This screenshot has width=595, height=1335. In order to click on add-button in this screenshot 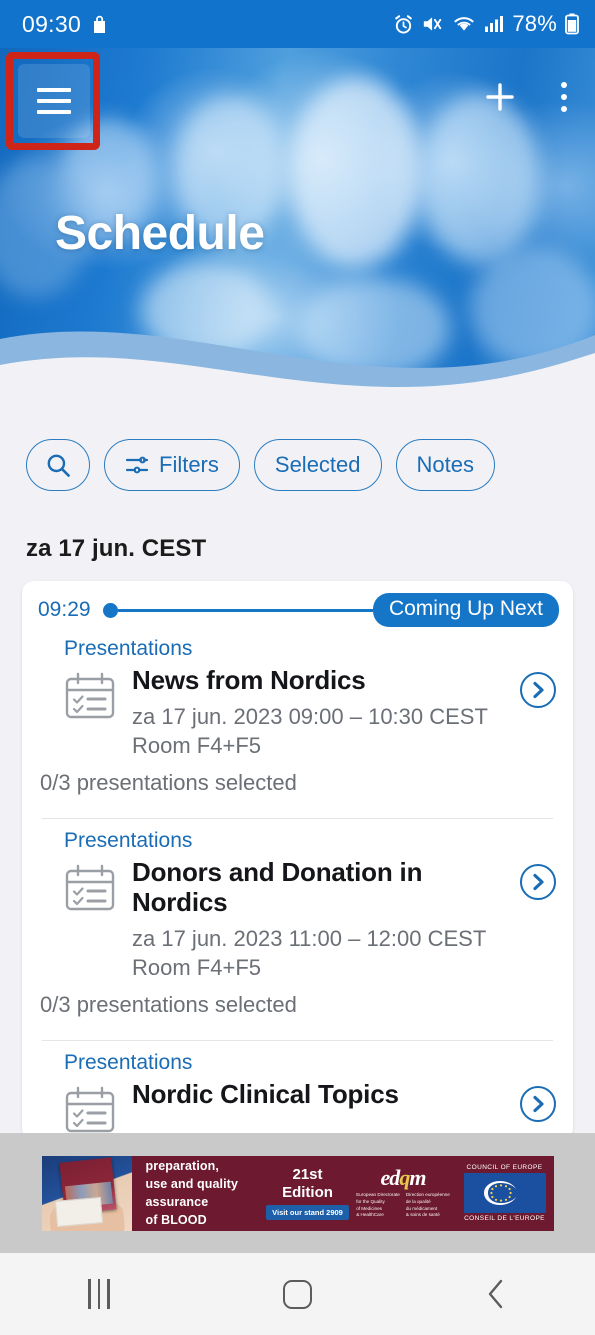, I will do `click(500, 97)`.